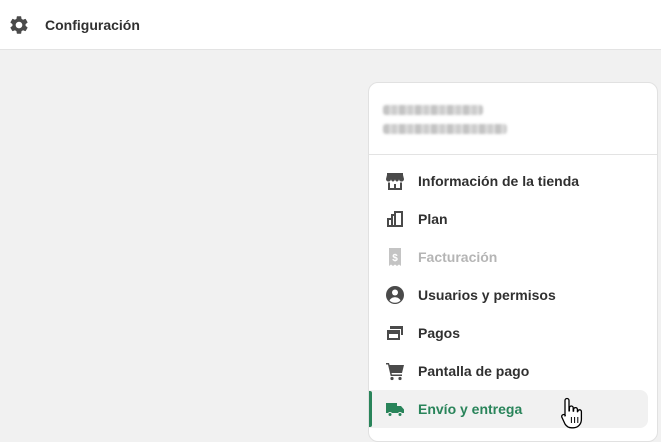  Describe the element at coordinates (433, 110) in the screenshot. I see `store-name-redacted` at that location.